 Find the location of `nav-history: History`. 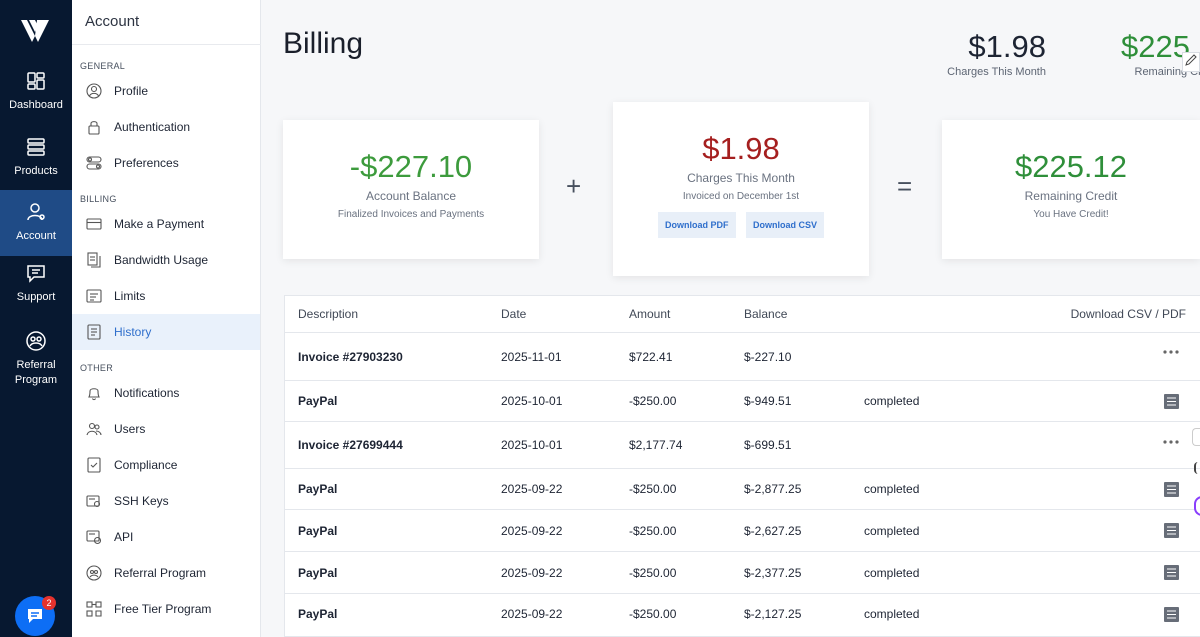

nav-history: History is located at coordinates (166, 332).